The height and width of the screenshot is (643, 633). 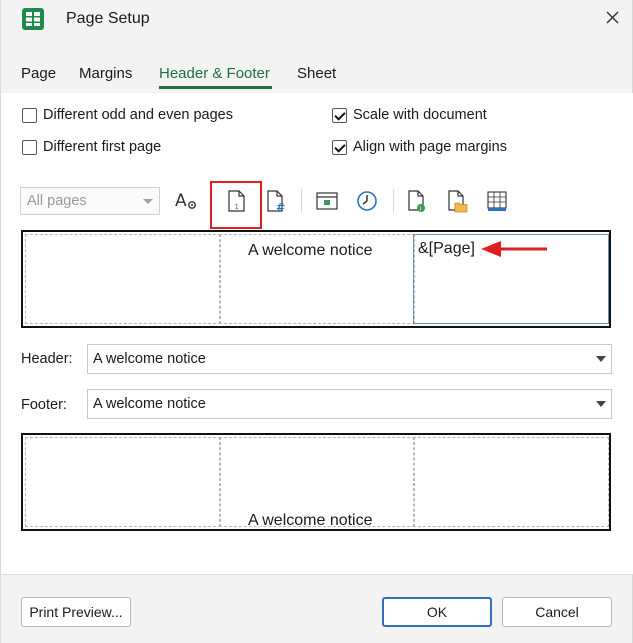 I want to click on annotation-arrow-icon, so click(x=514, y=249).